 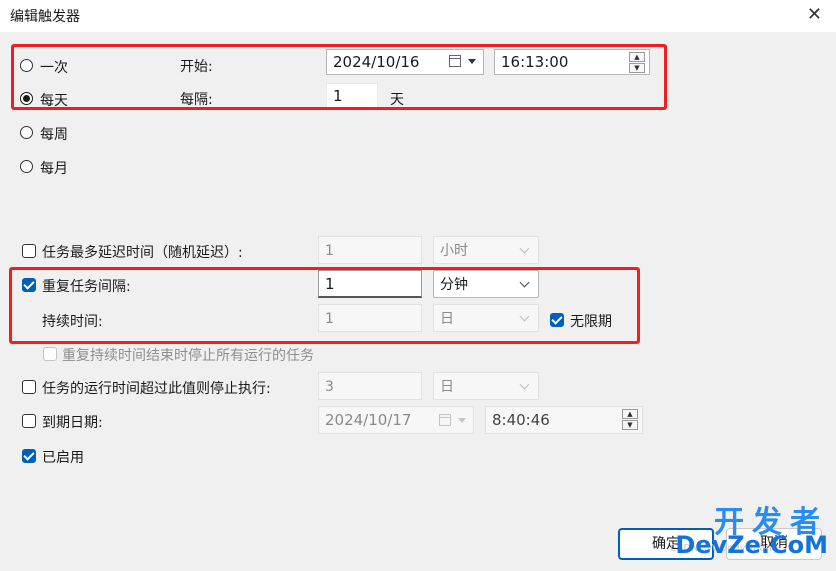 I want to click on repeat-interval-value: 1, so click(x=330, y=284).